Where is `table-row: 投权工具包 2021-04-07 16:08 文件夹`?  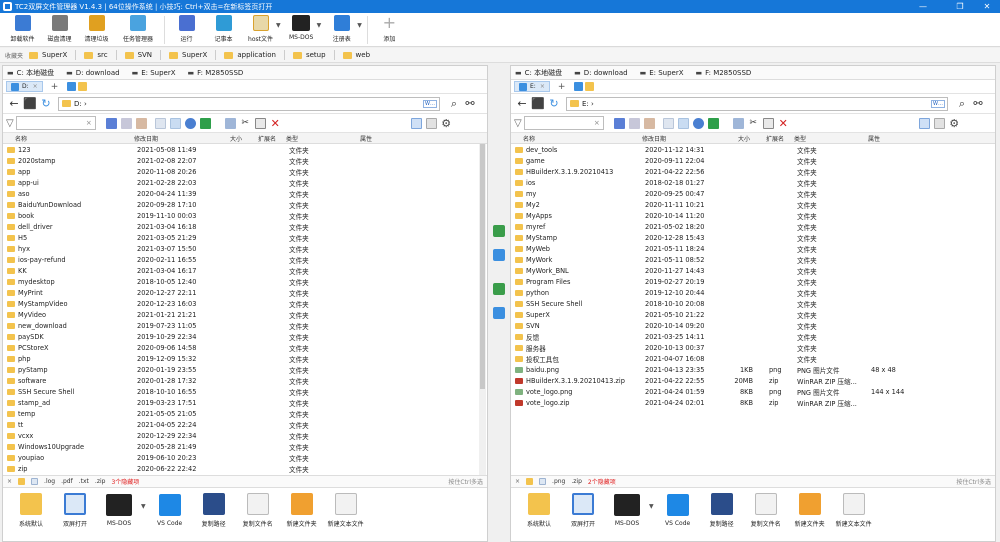 table-row: 投权工具包 2021-04-07 16:08 文件夹 is located at coordinates (753, 358).